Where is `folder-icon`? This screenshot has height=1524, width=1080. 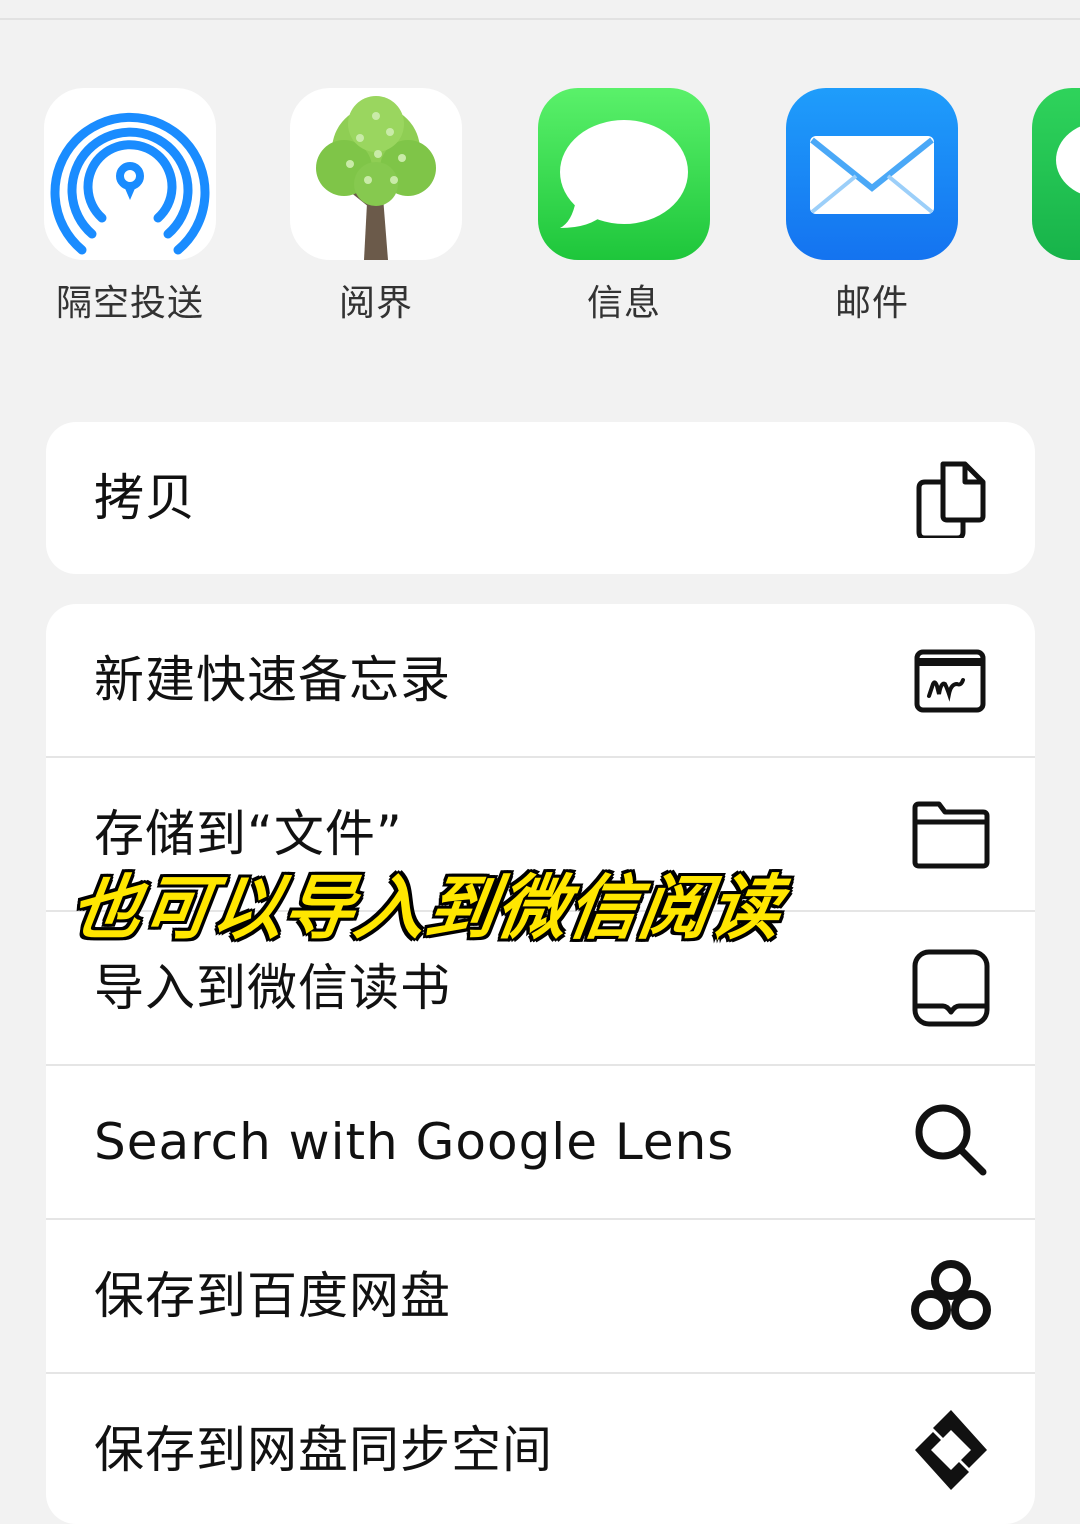 folder-icon is located at coordinates (951, 834).